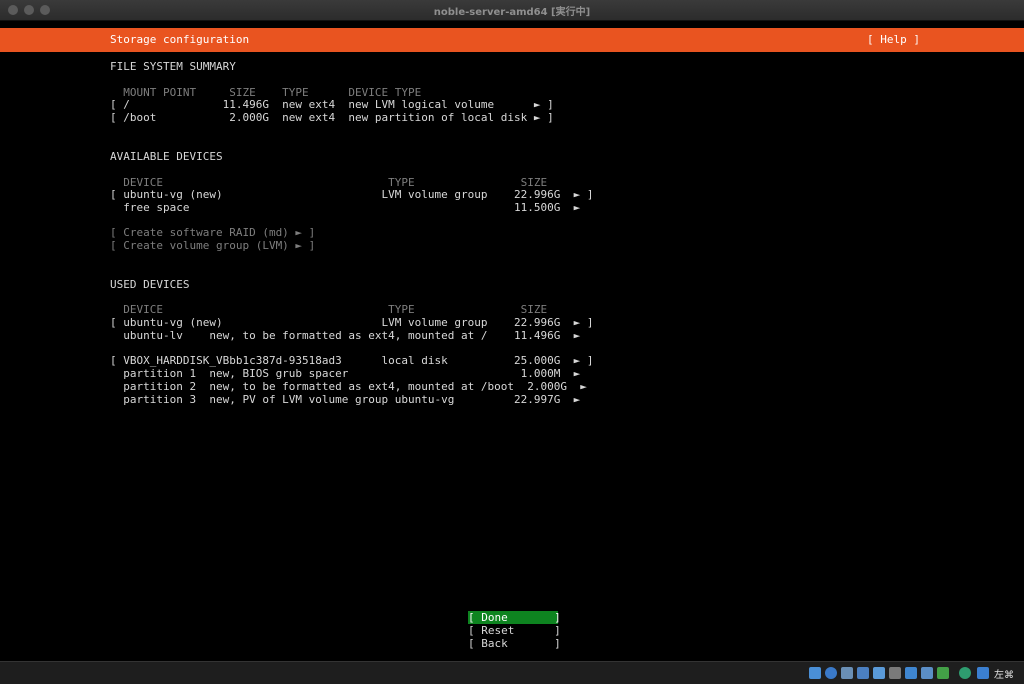 Image resolution: width=1024 pixels, height=684 pixels. What do you see at coordinates (512, 40) in the screenshot?
I see `installer-header: Storage configuration [ Help ]` at bounding box center [512, 40].